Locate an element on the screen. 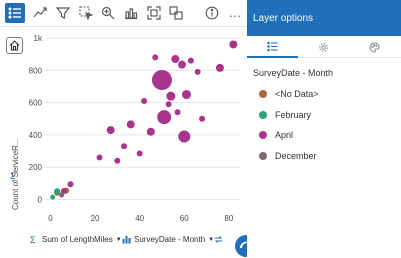 The height and width of the screenshot is (258, 401). x-field-label: Sum of LengthMiles is located at coordinates (77, 239).